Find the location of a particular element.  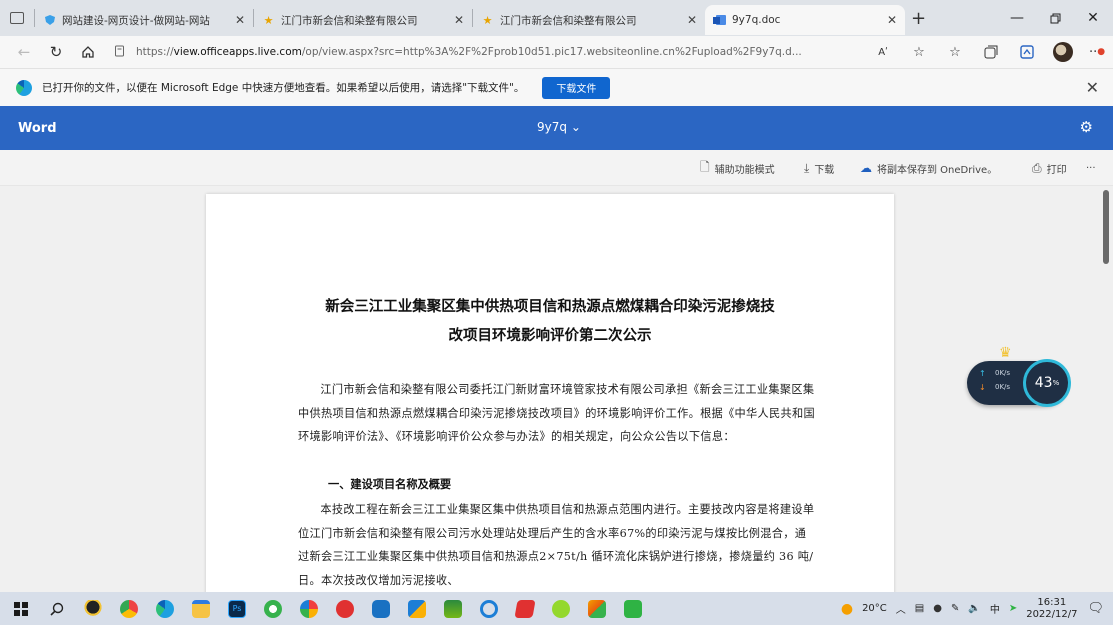

upload-rate: 0K/s is located at coordinates (1003, 373).